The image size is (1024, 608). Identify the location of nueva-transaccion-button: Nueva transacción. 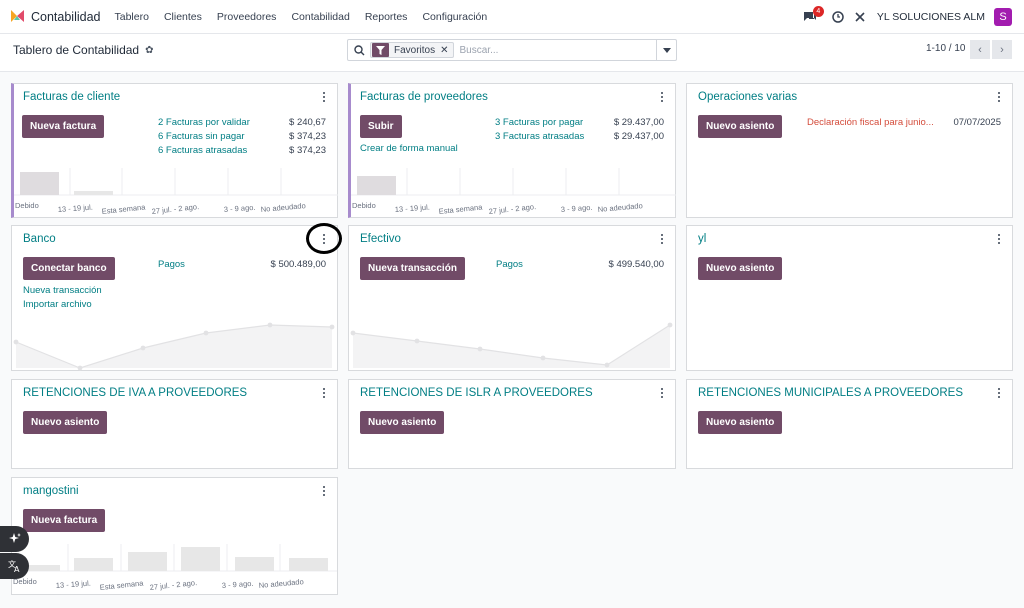
(412, 268).